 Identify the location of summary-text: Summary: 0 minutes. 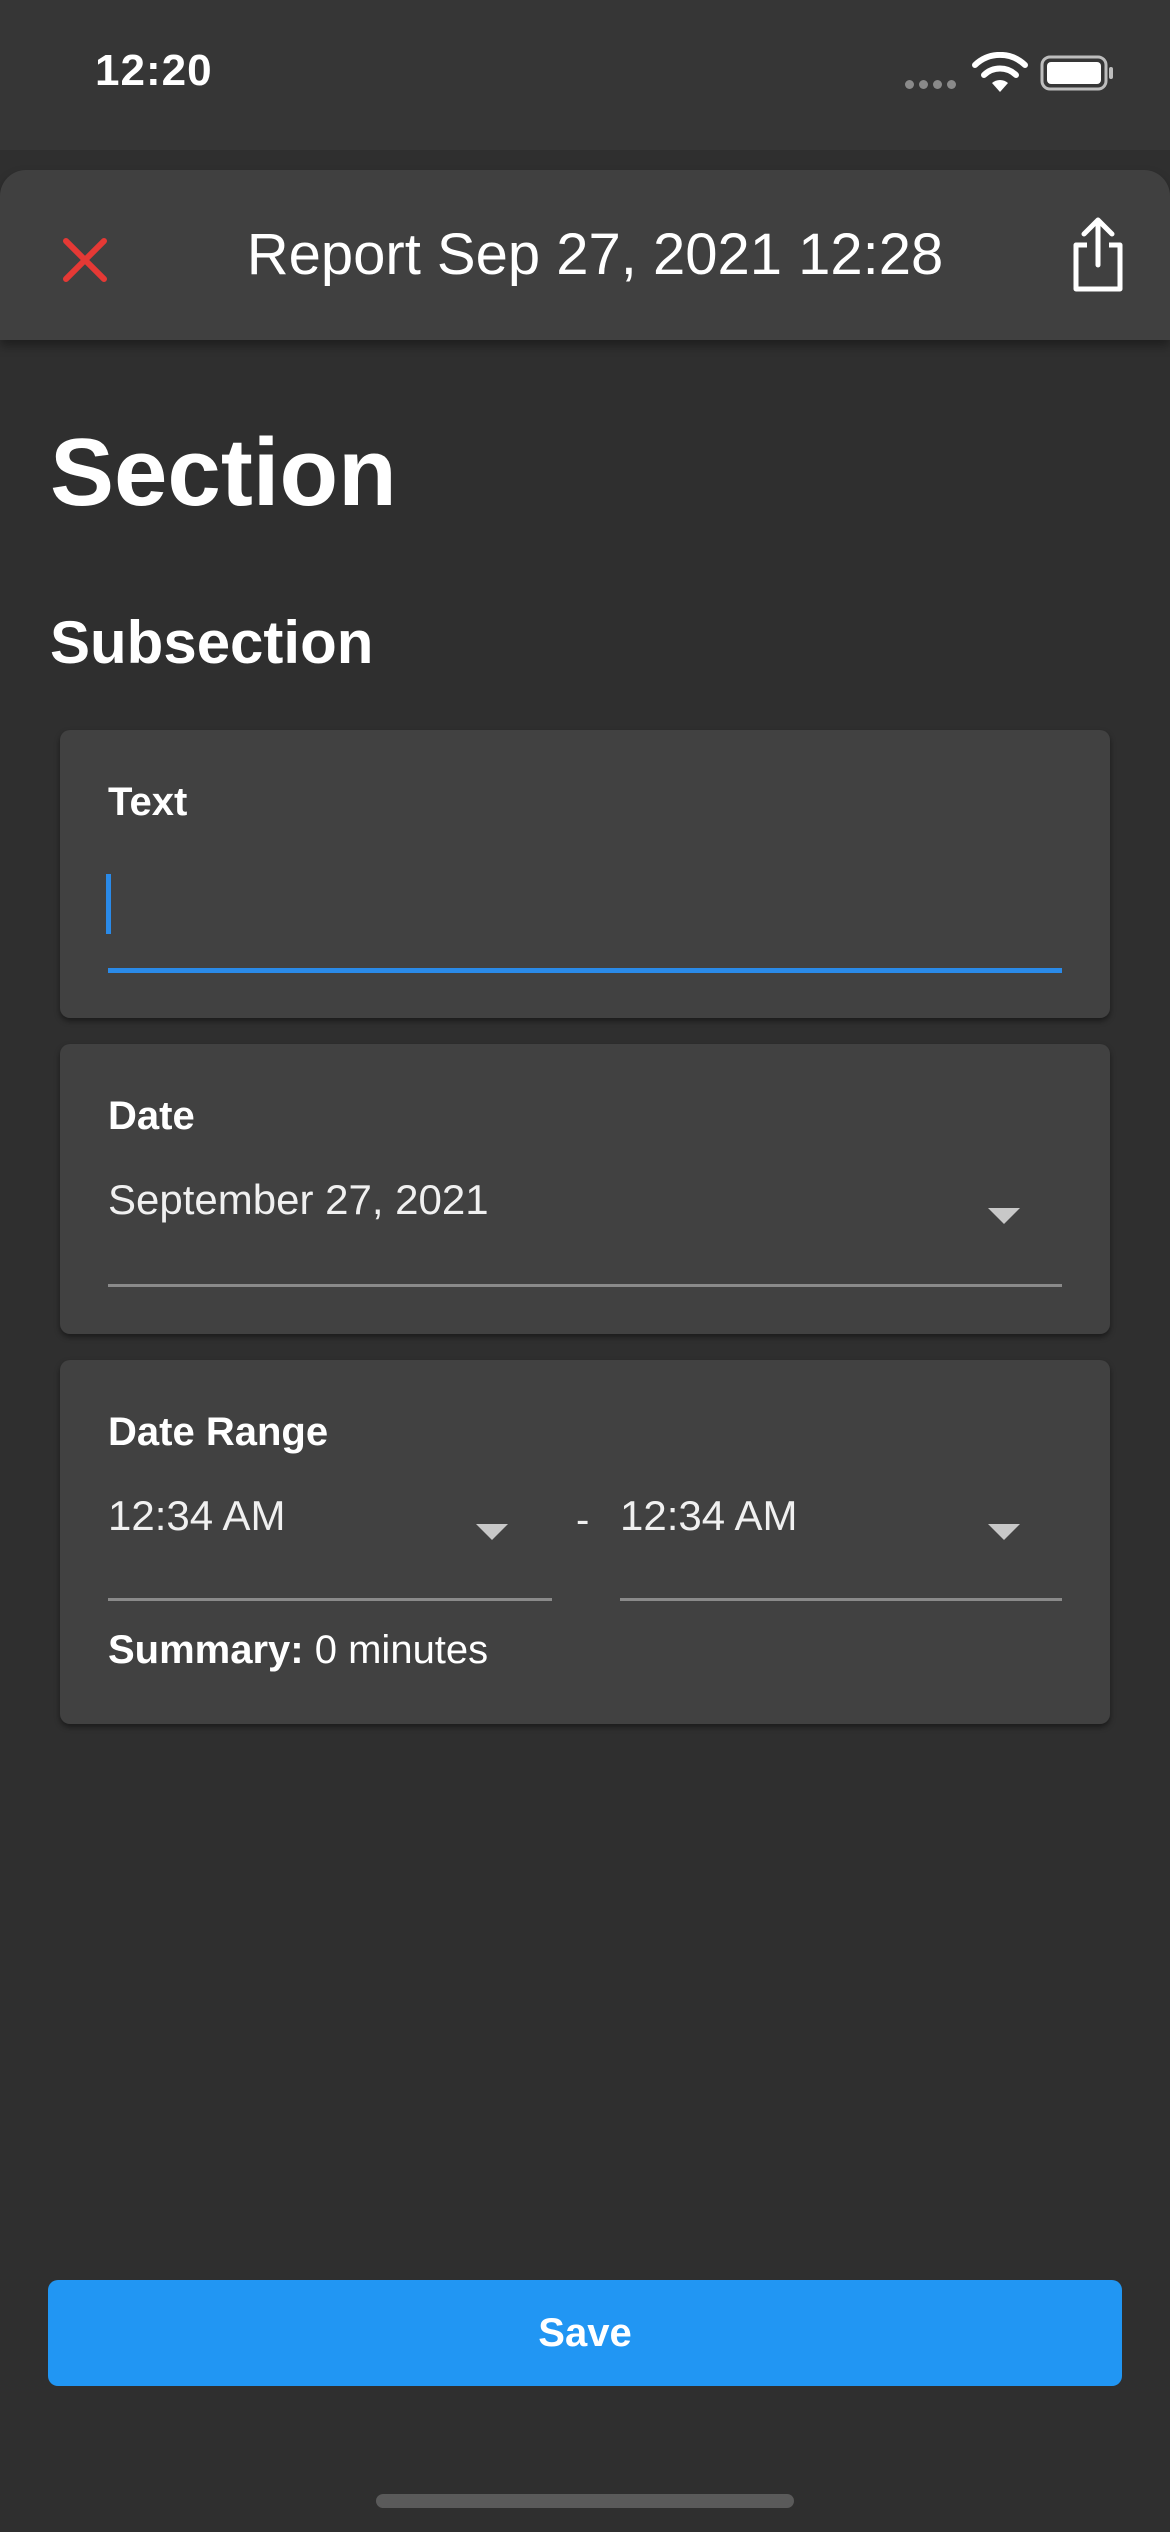
(298, 1650).